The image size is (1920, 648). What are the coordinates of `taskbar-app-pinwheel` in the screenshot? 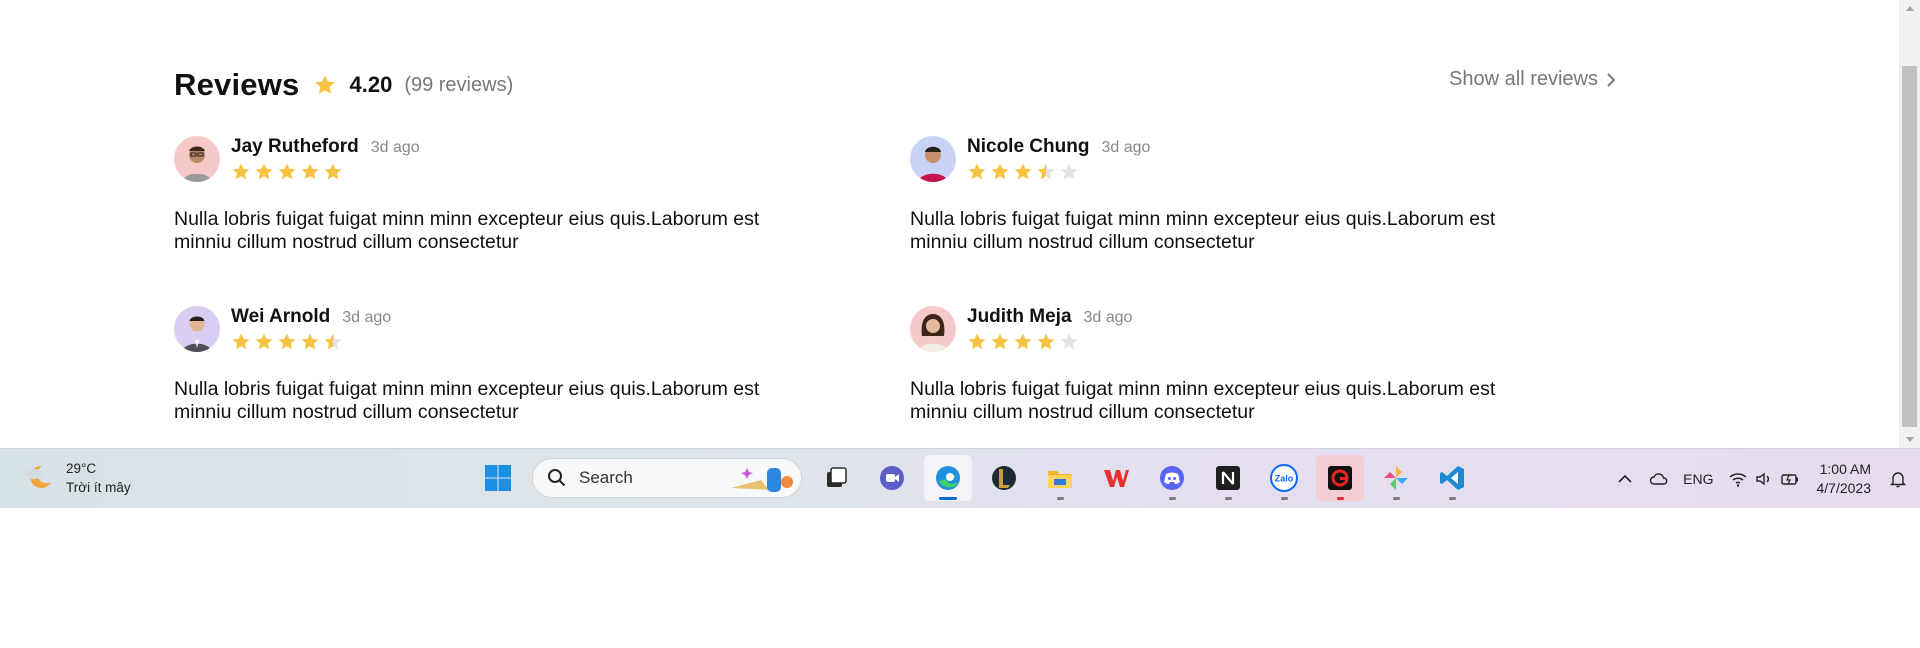 It's located at (1396, 478).